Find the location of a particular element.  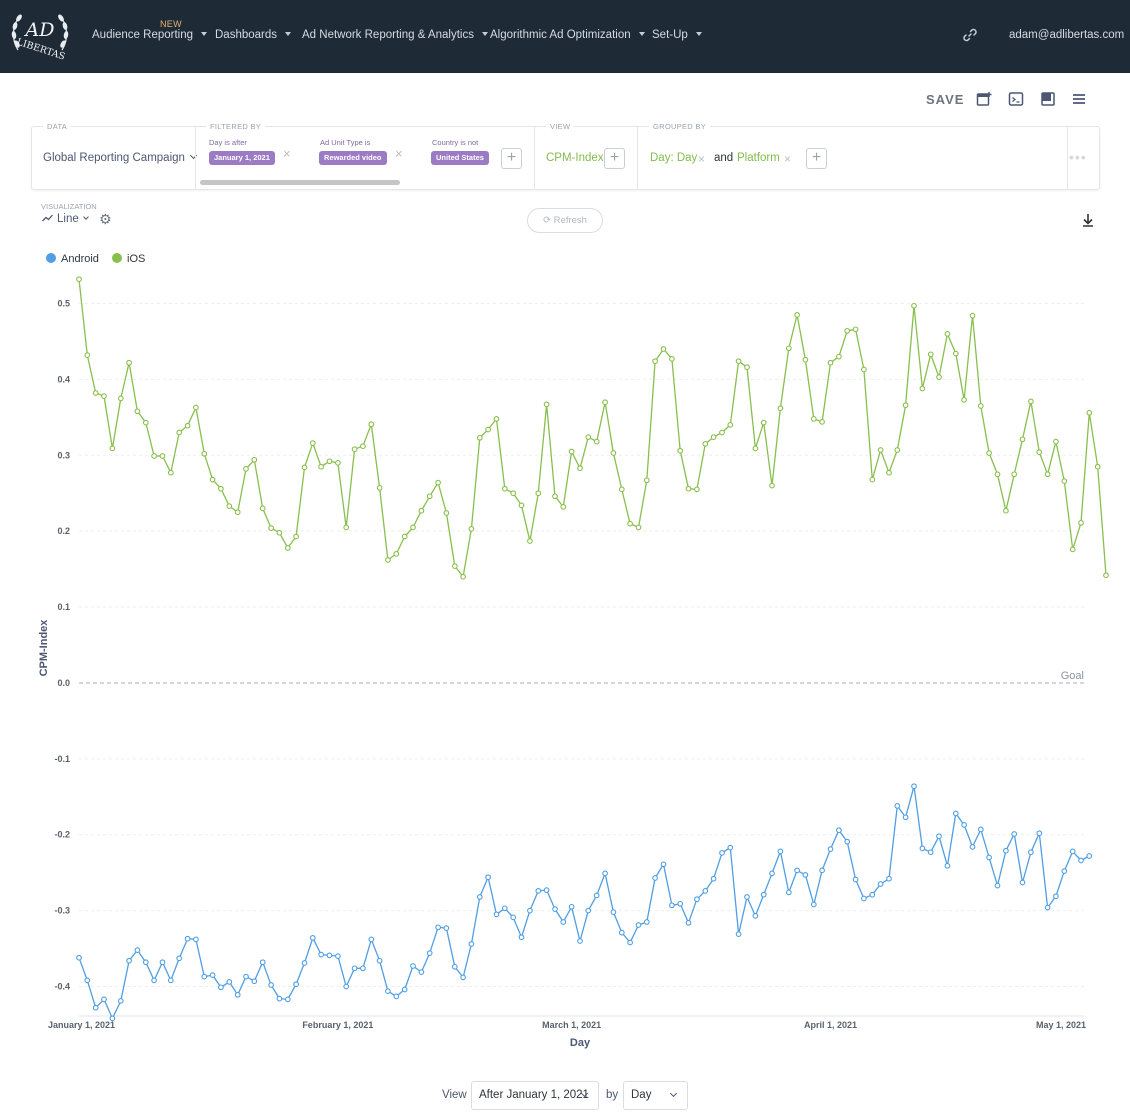

filter-pill-day: January 1, 2021 is located at coordinates (242, 158).